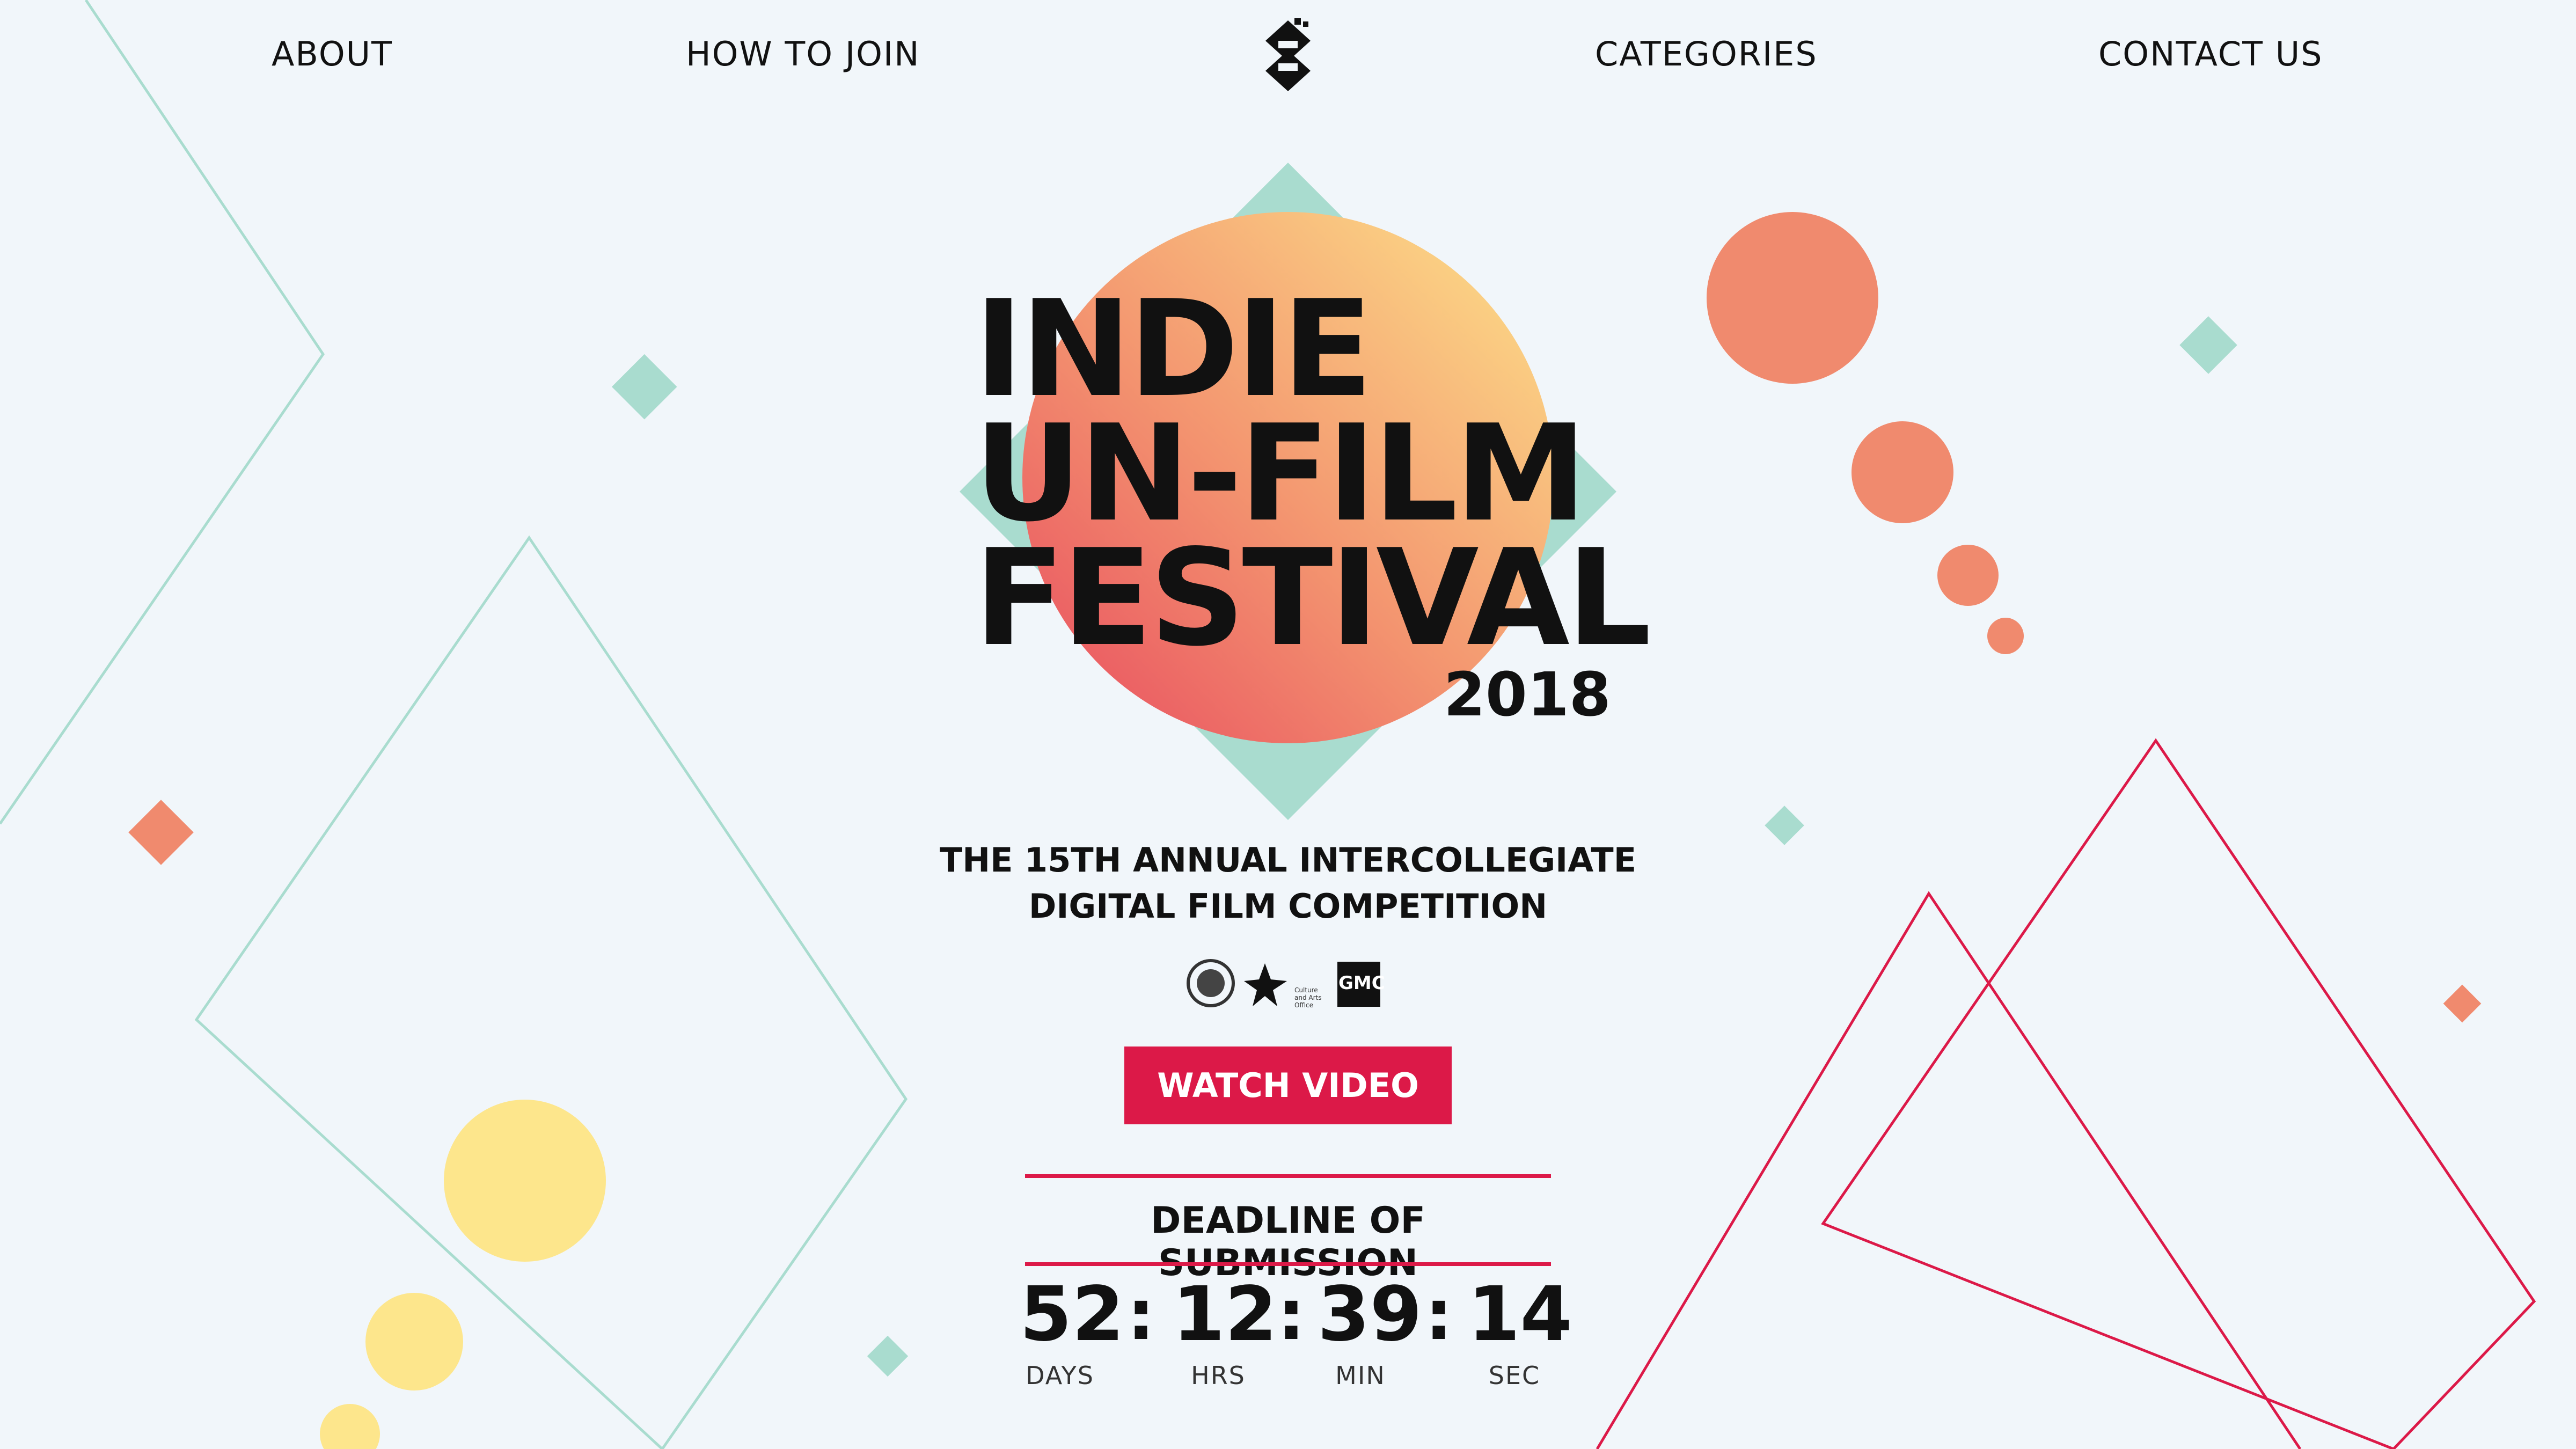  I want to click on nav-how-to-join: HOW TO JOIN, so click(803, 54).